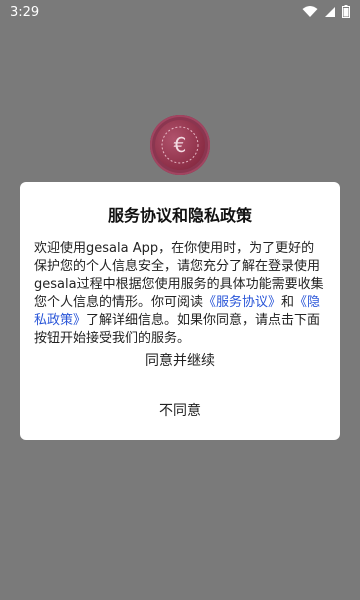 Image resolution: width=360 pixels, height=600 pixels. I want to click on status-icons, so click(326, 12).